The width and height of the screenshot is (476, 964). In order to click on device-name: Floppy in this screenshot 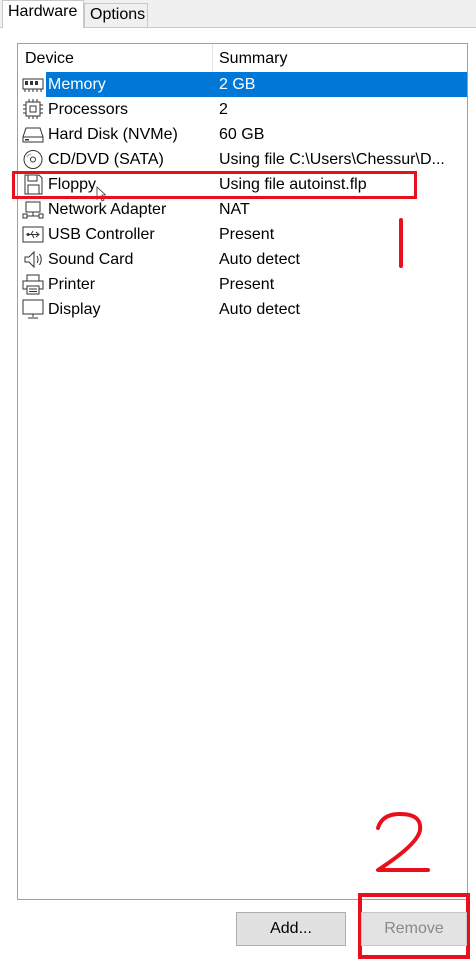, I will do `click(72, 184)`.